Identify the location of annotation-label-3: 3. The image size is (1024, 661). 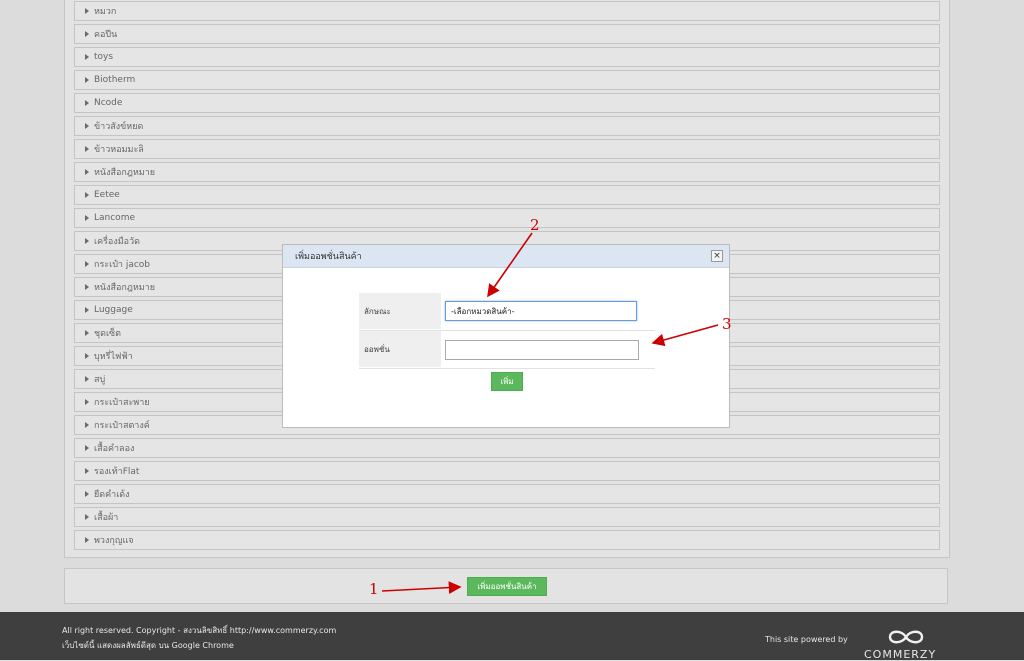
(727, 324).